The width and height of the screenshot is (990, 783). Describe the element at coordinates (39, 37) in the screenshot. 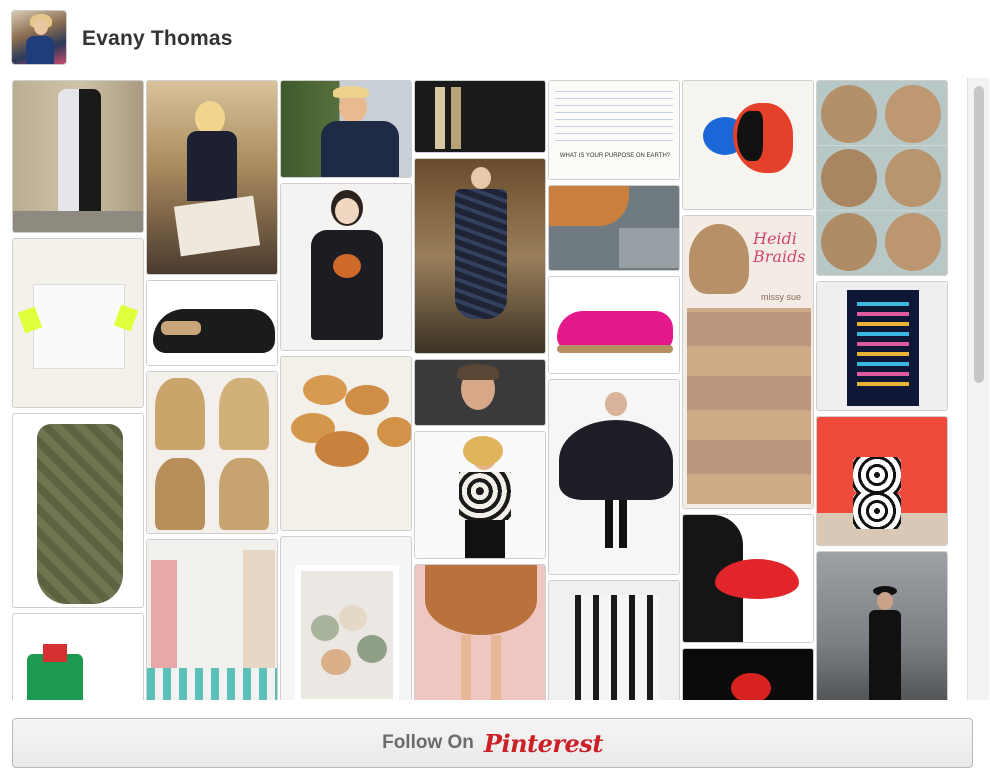

I see `avatar` at that location.